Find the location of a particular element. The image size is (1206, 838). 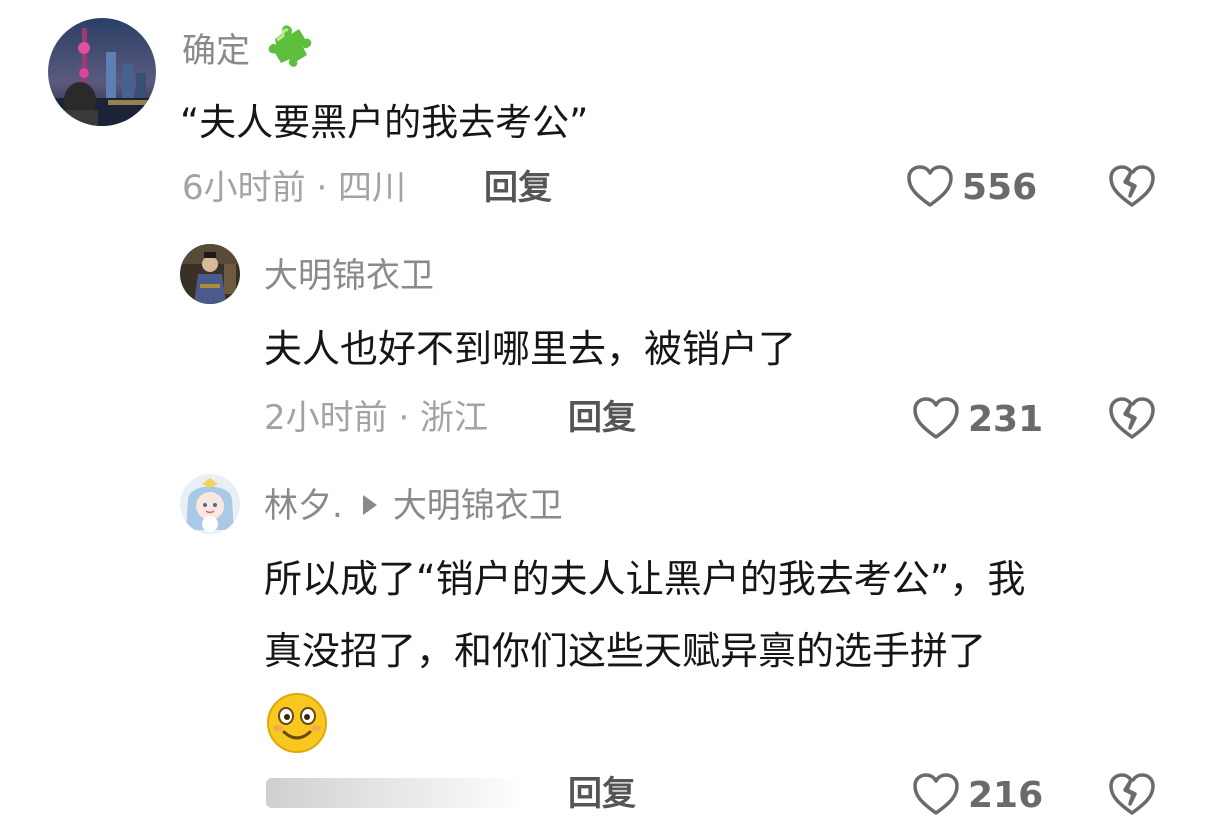

comment-text: “夫人要黑户的我去考公” is located at coordinates (384, 122).